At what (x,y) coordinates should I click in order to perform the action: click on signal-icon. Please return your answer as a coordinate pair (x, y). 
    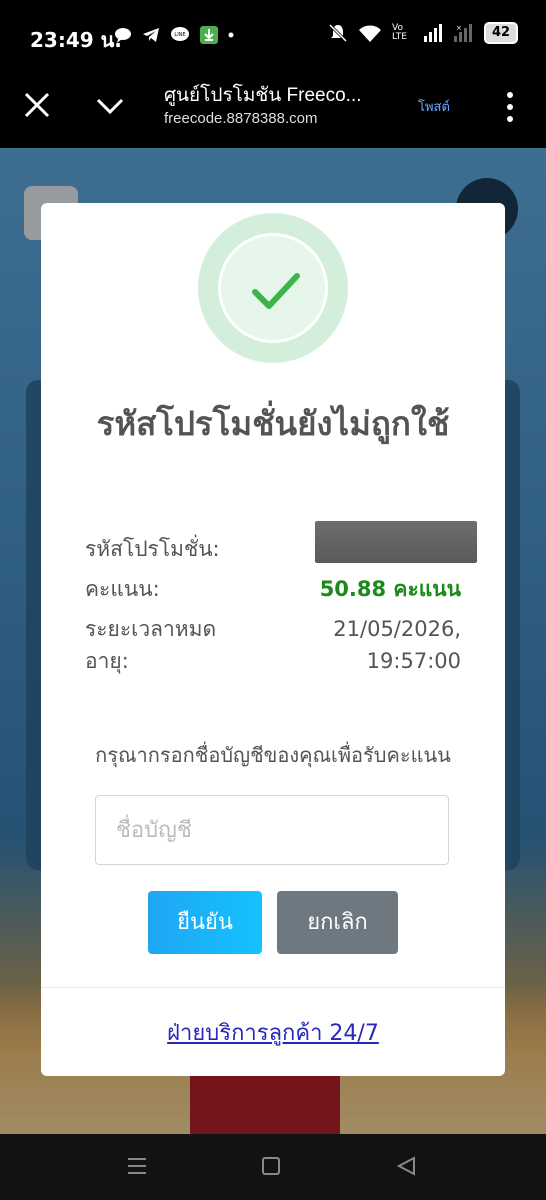
    Looking at the image, I should click on (433, 33).